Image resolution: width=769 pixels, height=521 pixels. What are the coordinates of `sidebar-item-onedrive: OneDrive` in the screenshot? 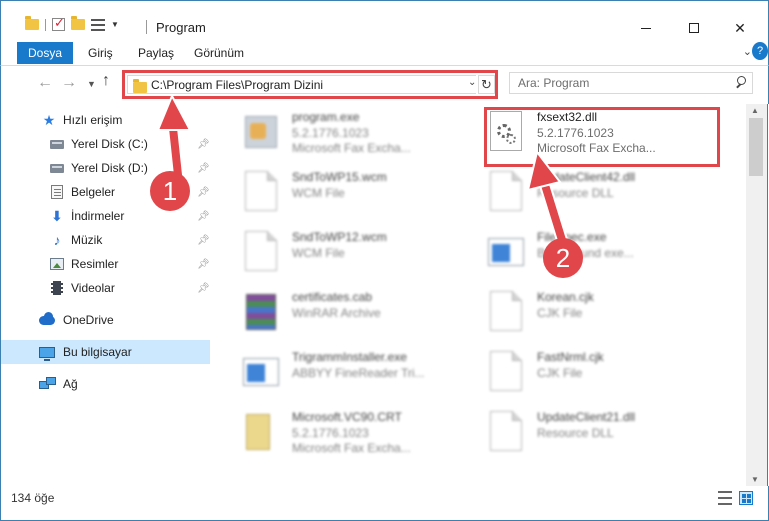 It's located at (105, 320).